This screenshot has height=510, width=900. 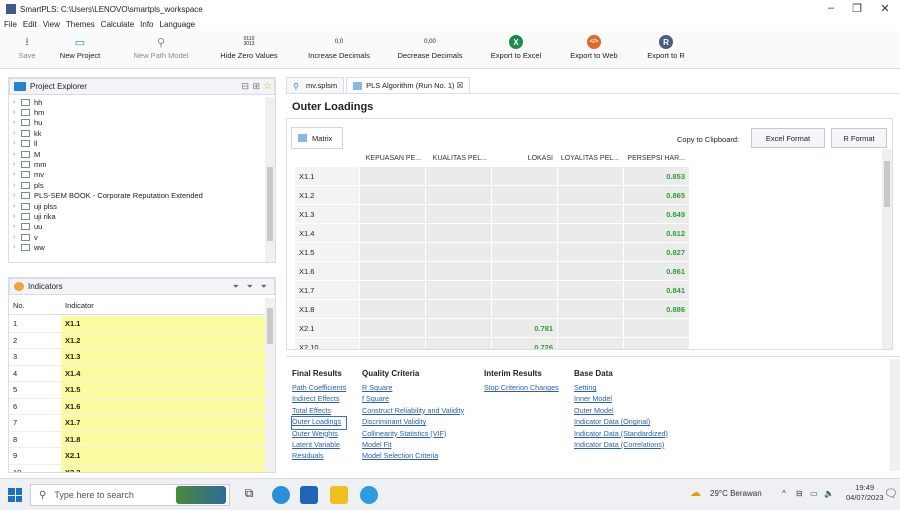 What do you see at coordinates (138, 357) in the screenshot?
I see `indicator-row: 3 X1.3` at bounding box center [138, 357].